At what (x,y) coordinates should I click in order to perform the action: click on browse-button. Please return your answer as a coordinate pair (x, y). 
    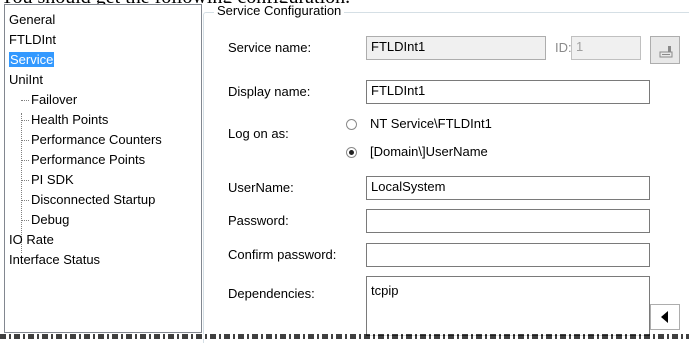
    Looking at the image, I should click on (665, 50).